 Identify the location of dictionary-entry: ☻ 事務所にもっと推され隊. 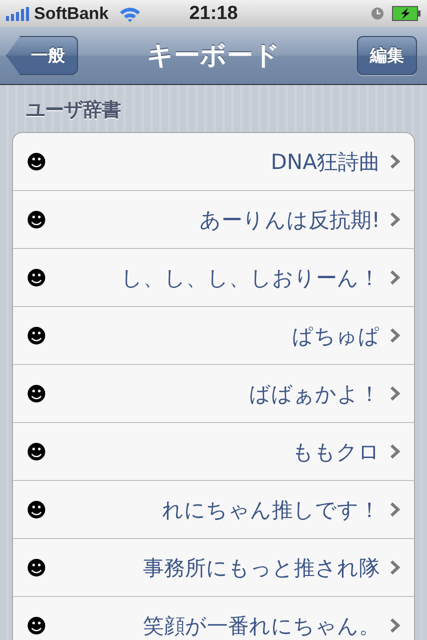
(213, 567).